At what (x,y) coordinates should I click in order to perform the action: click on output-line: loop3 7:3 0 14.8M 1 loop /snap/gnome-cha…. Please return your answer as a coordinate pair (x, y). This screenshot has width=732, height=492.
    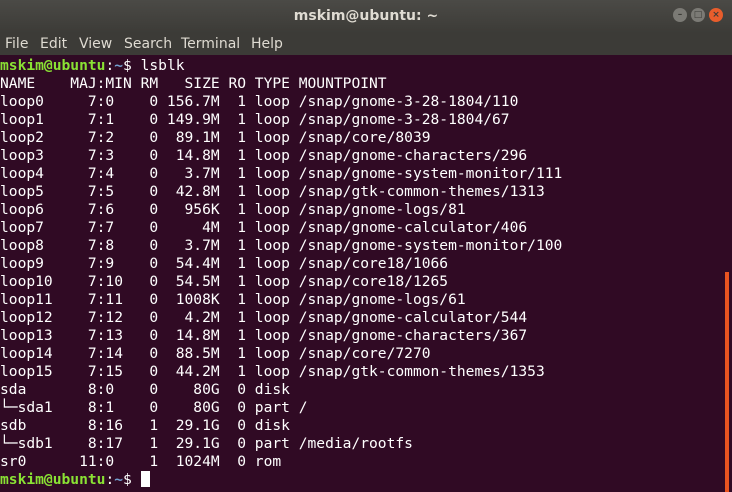
    Looking at the image, I should click on (264, 155).